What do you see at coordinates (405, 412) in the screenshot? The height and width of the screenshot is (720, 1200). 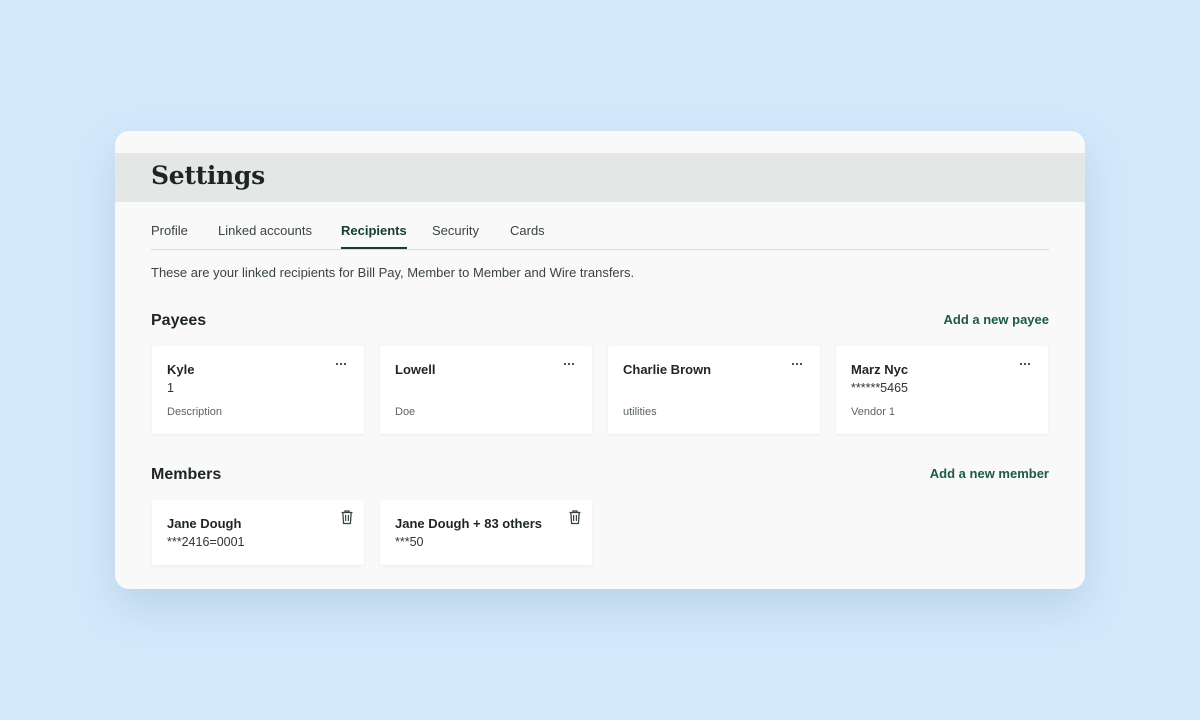 I see `payee-description: Doe` at bounding box center [405, 412].